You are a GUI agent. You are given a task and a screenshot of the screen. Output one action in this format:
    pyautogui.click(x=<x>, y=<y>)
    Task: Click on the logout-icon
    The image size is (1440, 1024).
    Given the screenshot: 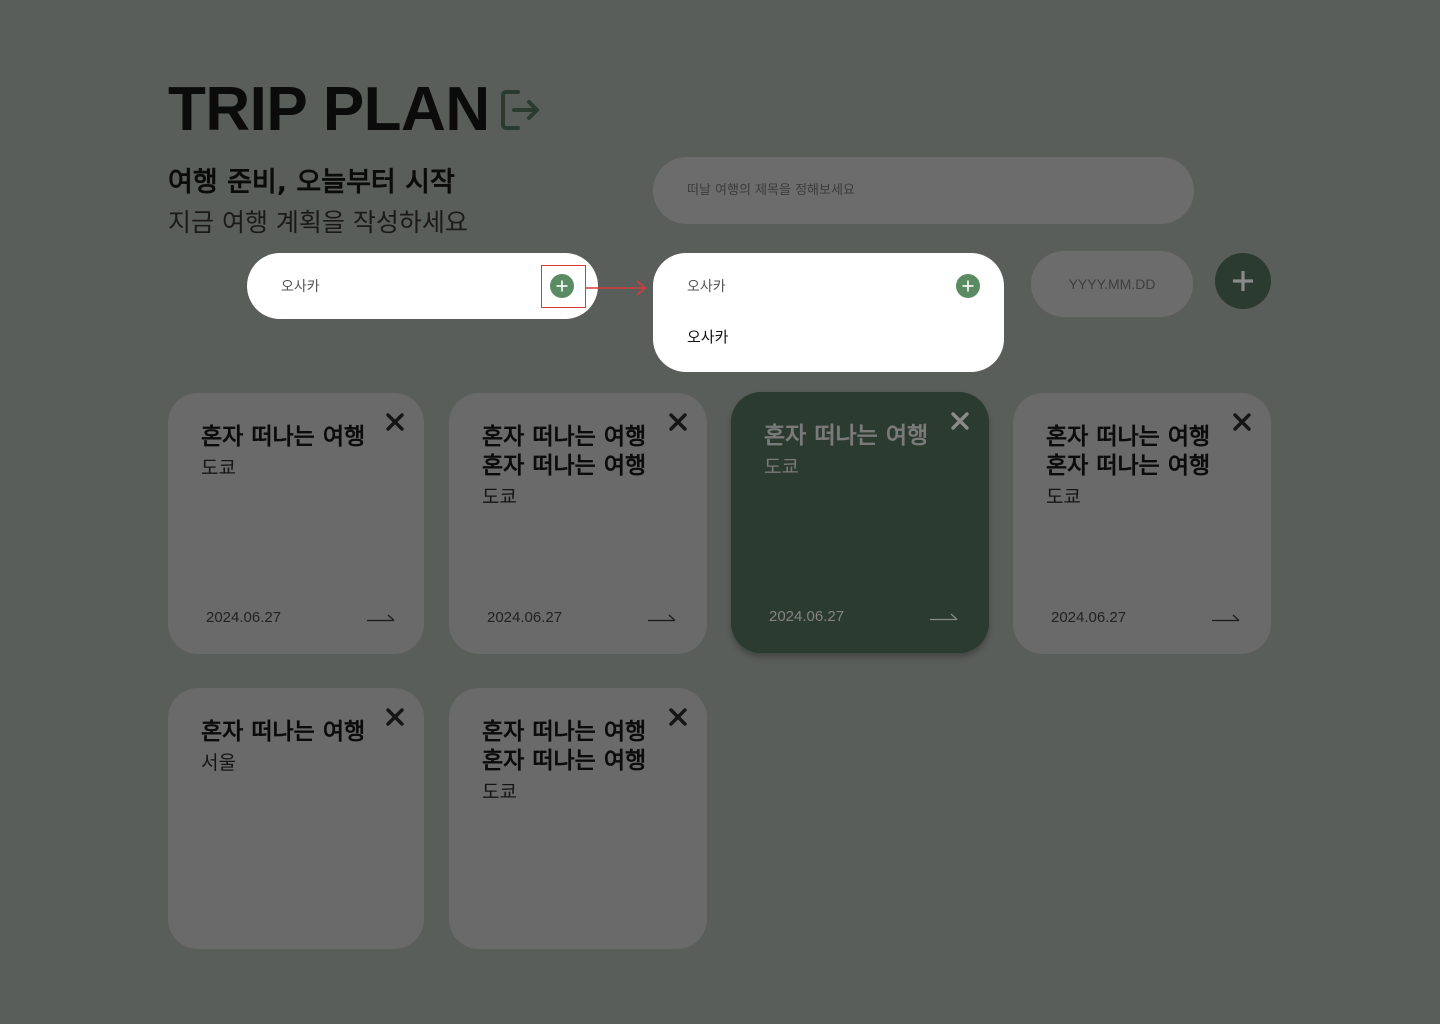 What is the action you would take?
    pyautogui.click(x=521, y=110)
    